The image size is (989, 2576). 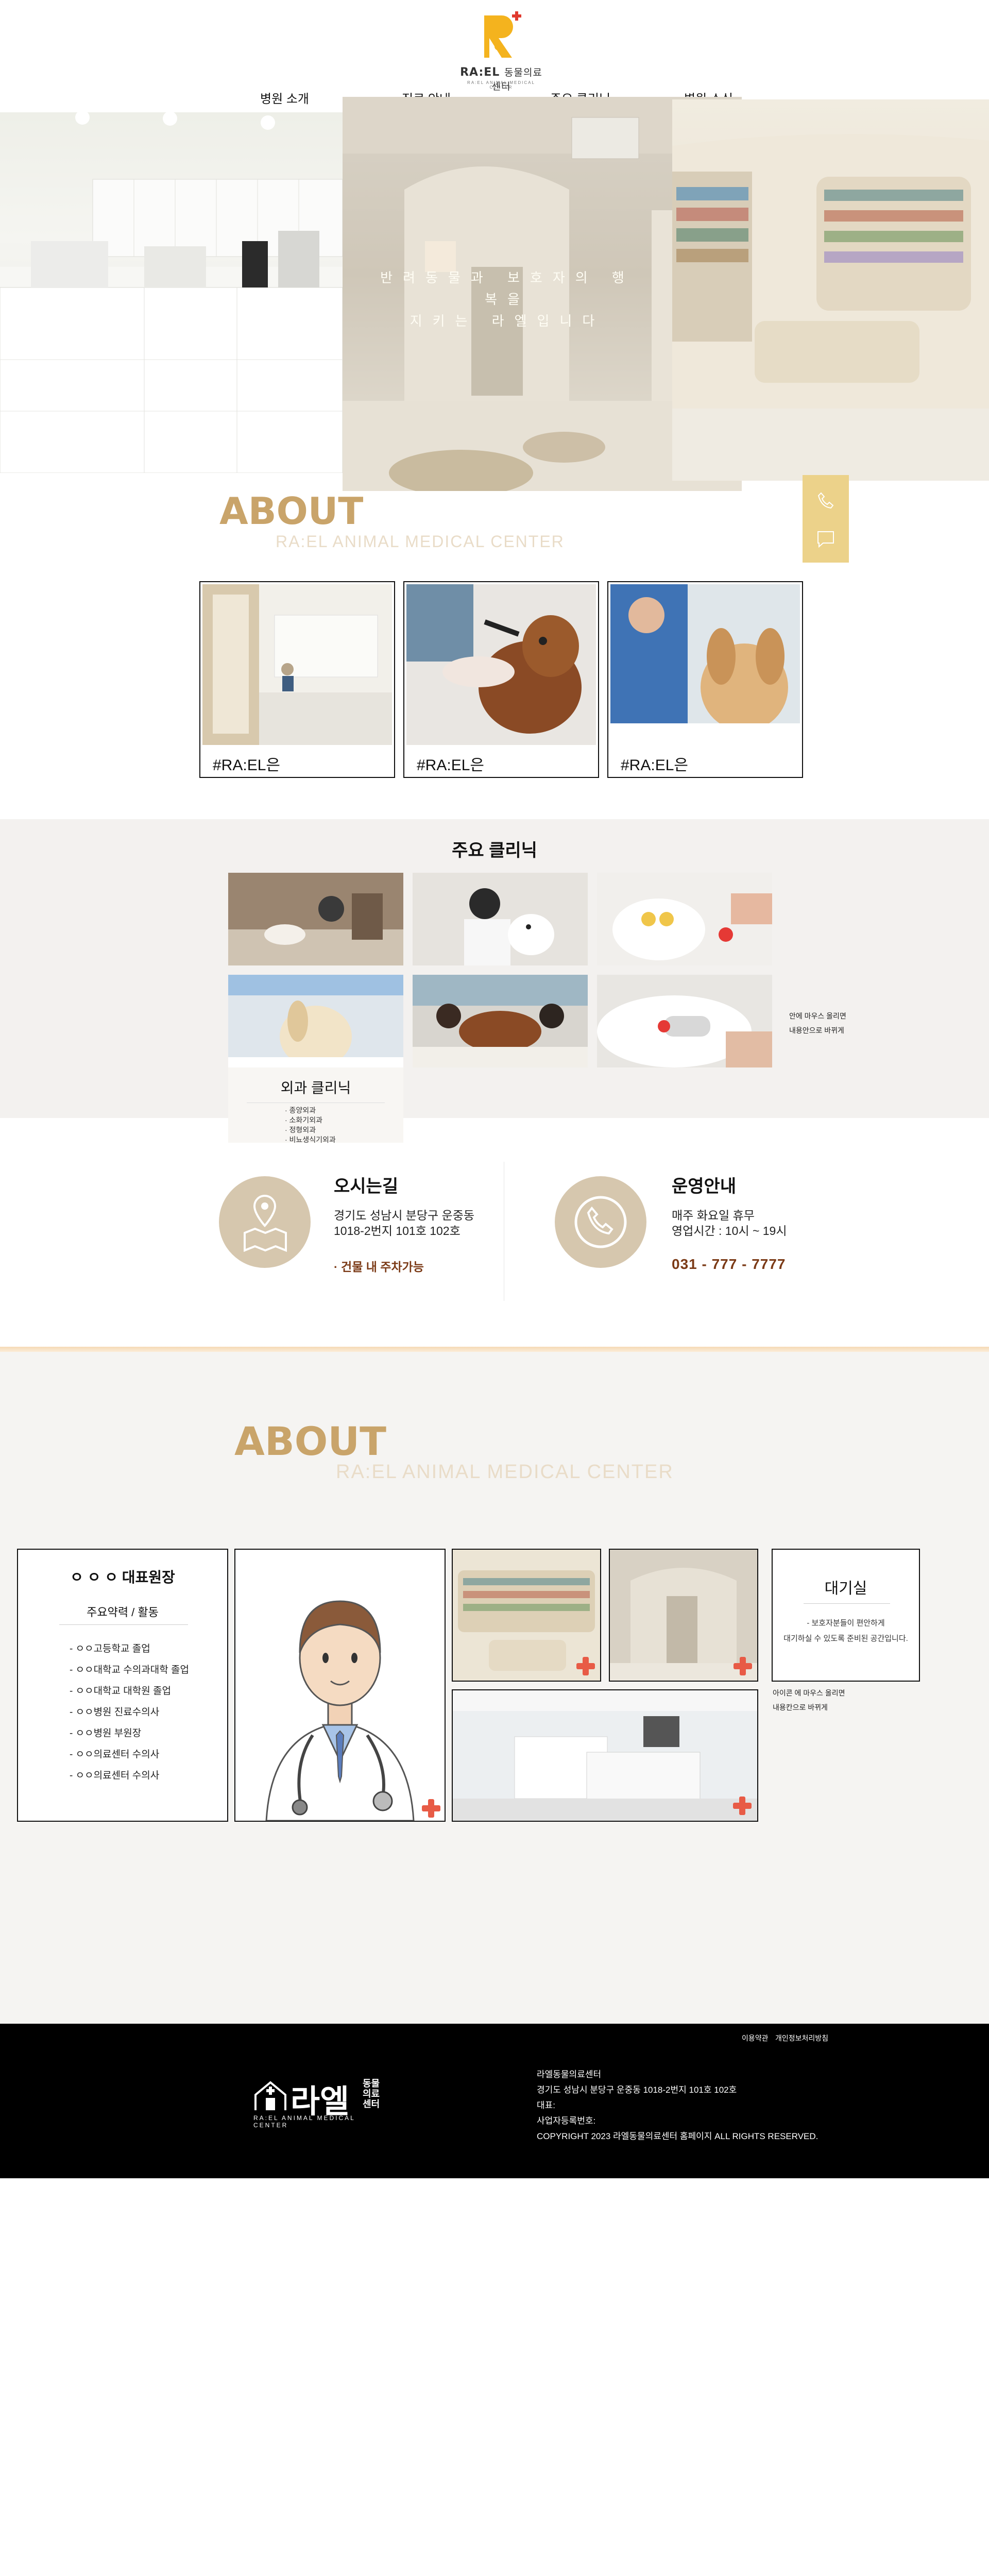 I want to click on list-item: - ㅇㅇ대학교 대학원 졸업, so click(x=120, y=1691).